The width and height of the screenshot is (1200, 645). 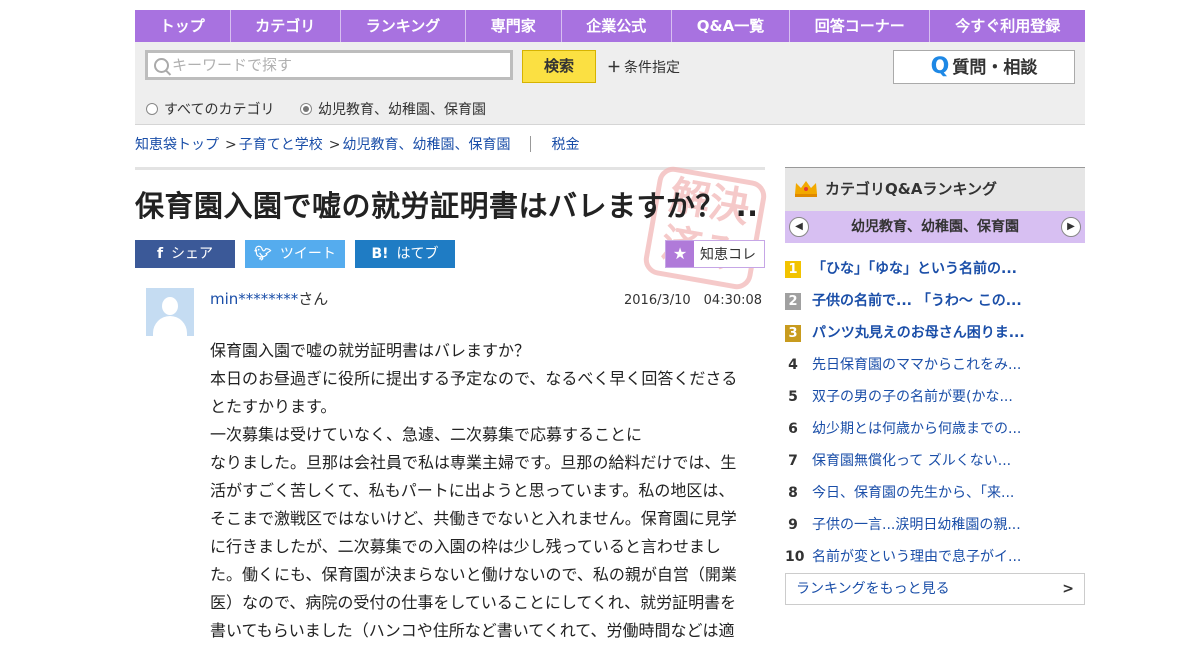 I want to click on more-ranking-link: ランキングをもっと見る >, so click(x=935, y=589).